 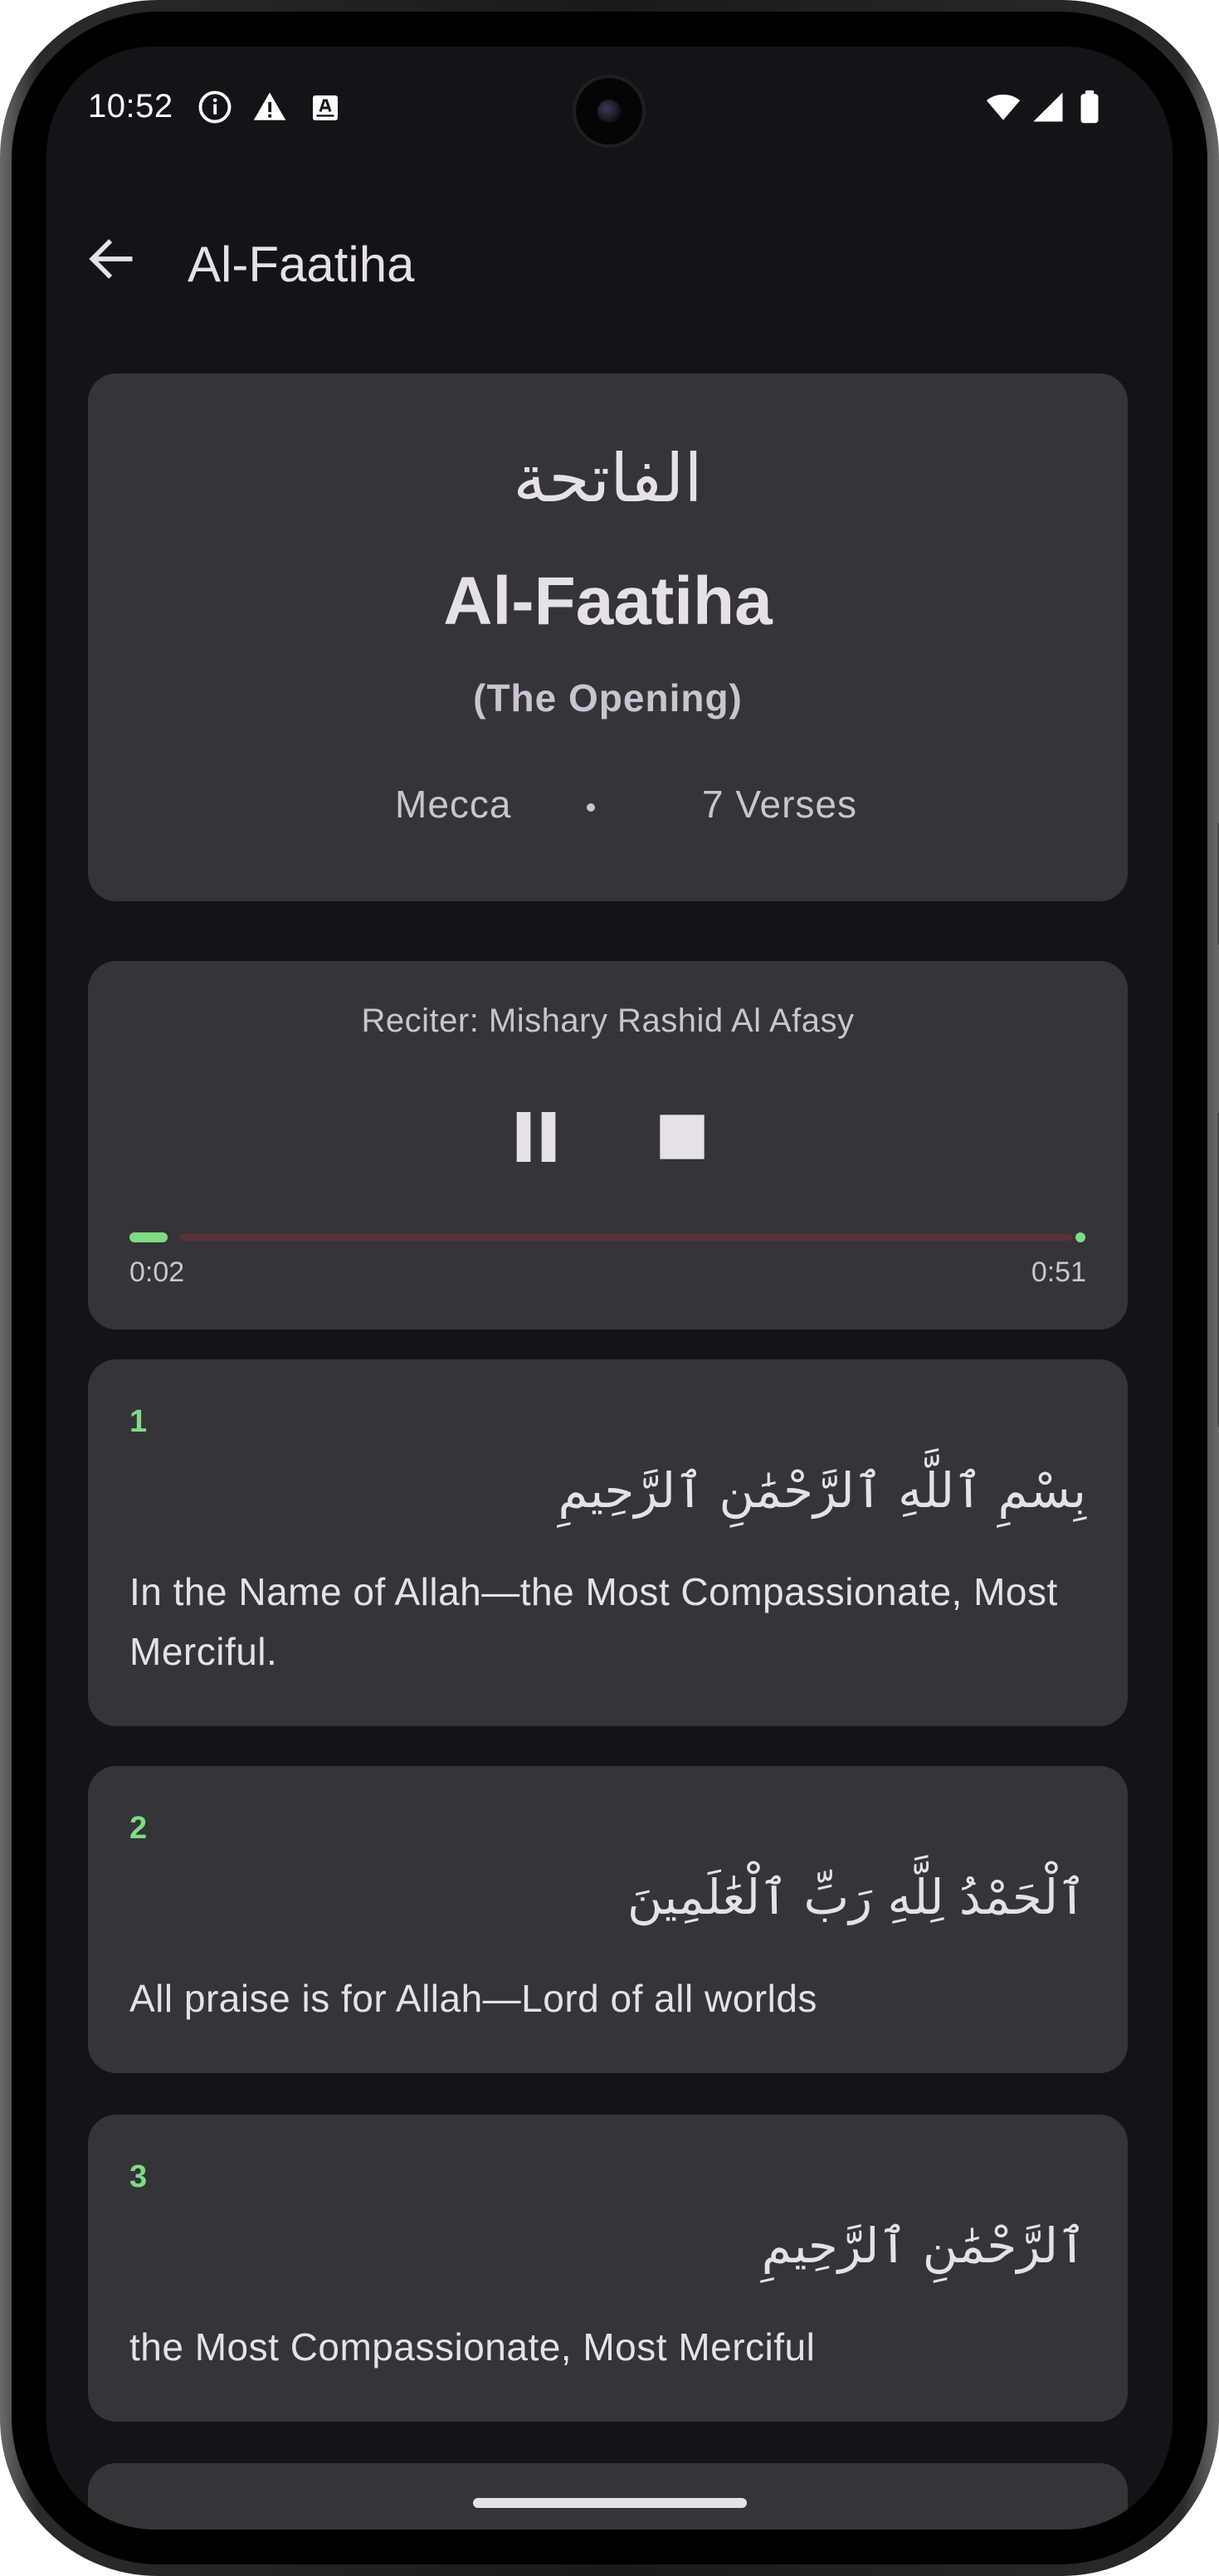 What do you see at coordinates (609, 258) in the screenshot?
I see `top-app-bar: Al-Faatiha` at bounding box center [609, 258].